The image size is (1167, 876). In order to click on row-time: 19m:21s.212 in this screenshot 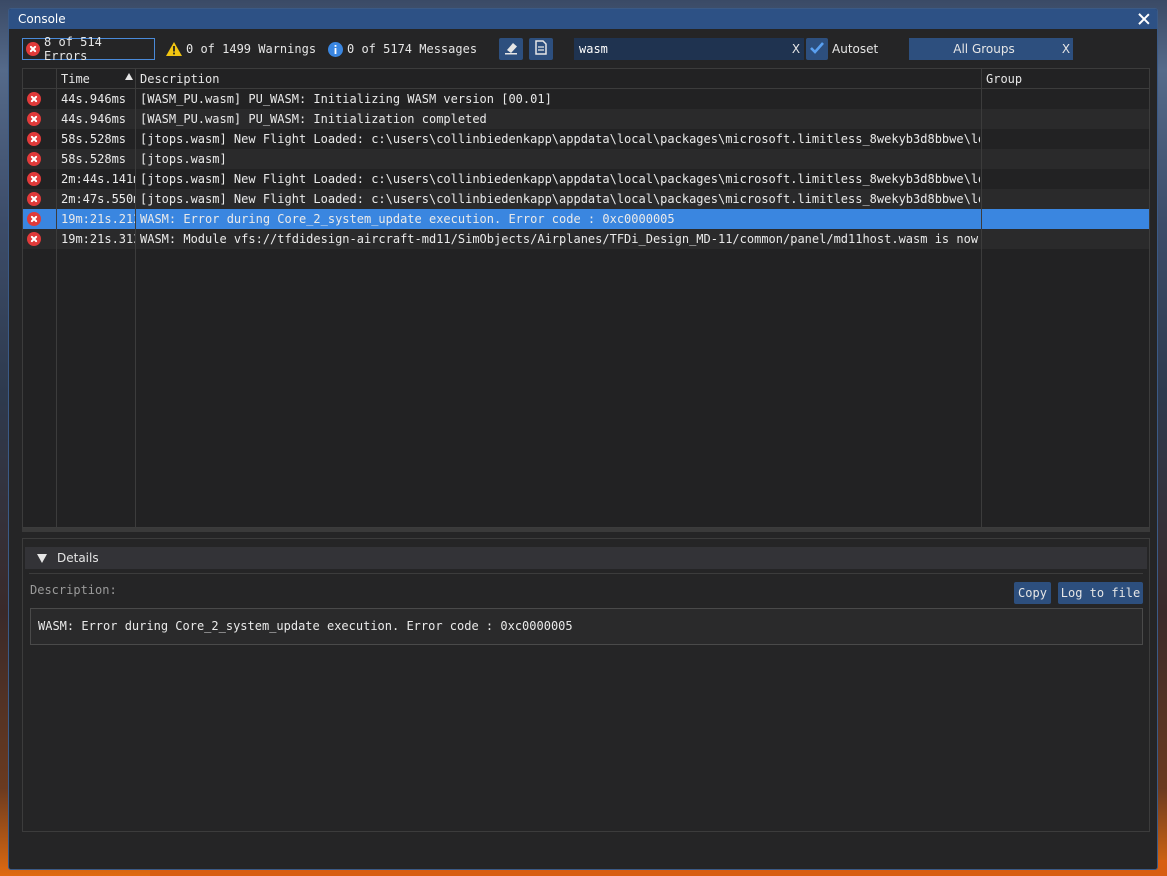, I will do `click(98, 219)`.